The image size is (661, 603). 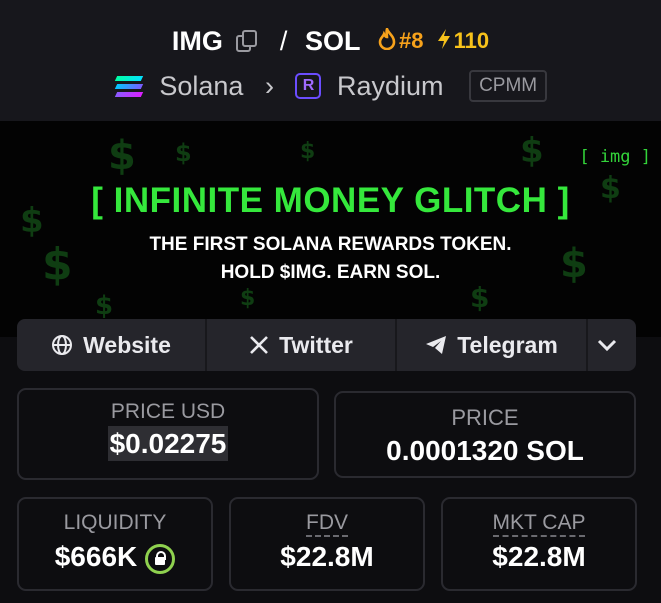 I want to click on price-native-label: PRICE, so click(x=485, y=417).